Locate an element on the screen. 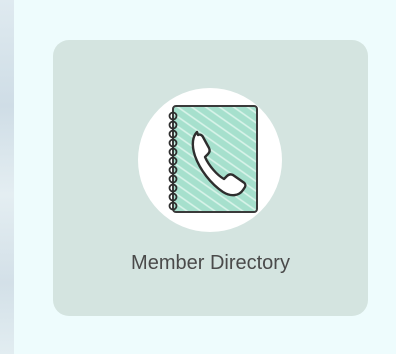 The height and width of the screenshot is (354, 396). background-strip is located at coordinates (7, 177).